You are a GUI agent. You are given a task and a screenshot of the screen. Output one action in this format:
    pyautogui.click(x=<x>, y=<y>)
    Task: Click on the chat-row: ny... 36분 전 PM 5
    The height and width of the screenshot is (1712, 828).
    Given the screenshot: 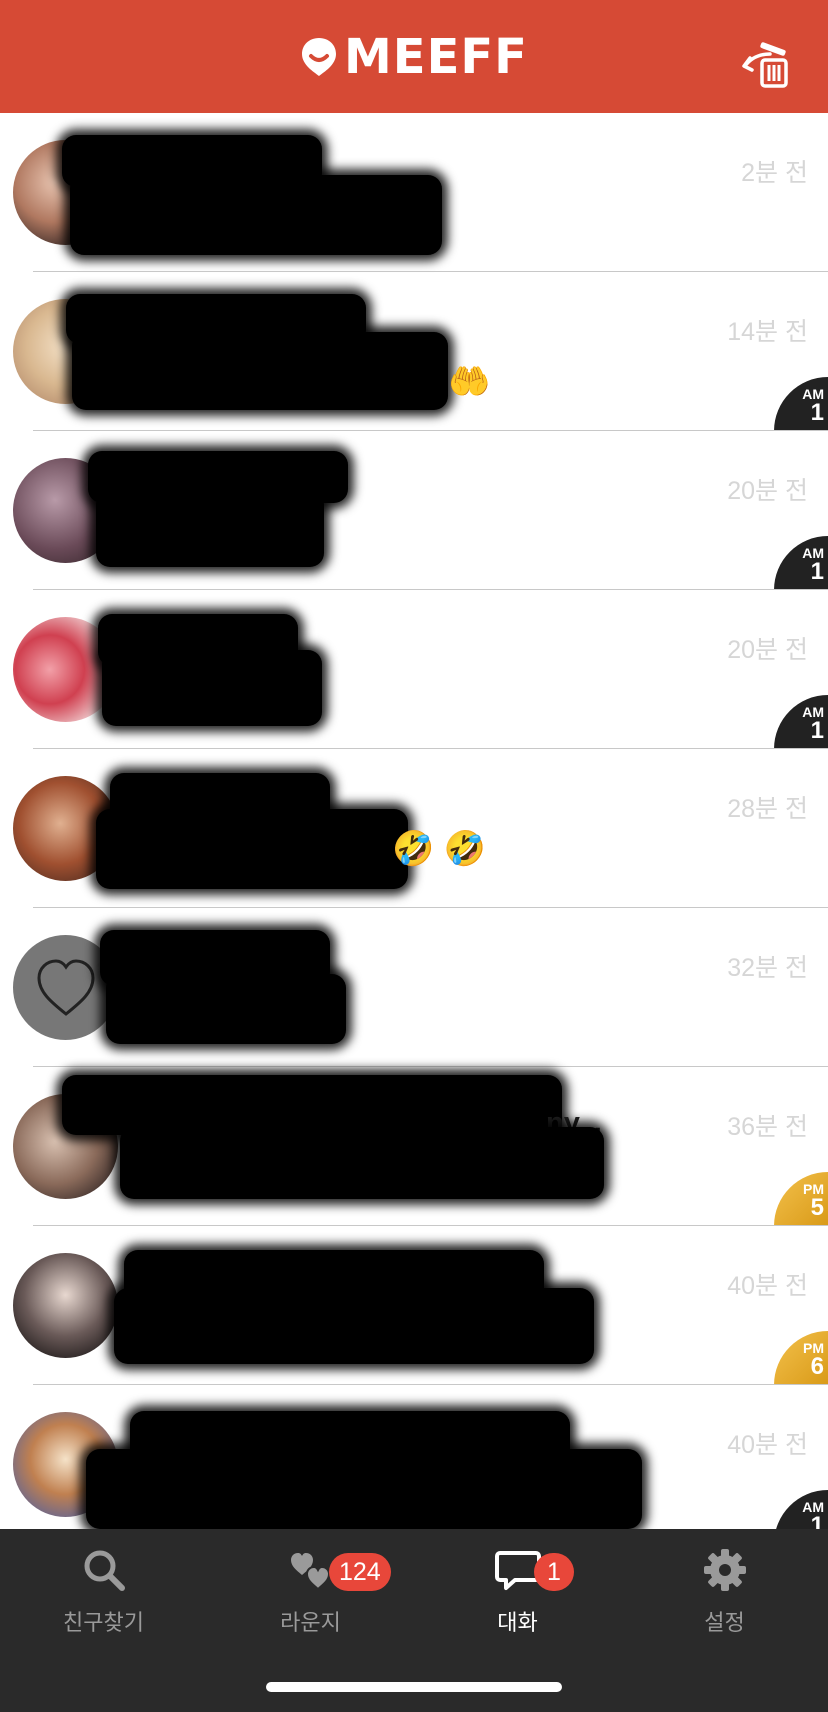 What is the action you would take?
    pyautogui.click(x=414, y=1146)
    